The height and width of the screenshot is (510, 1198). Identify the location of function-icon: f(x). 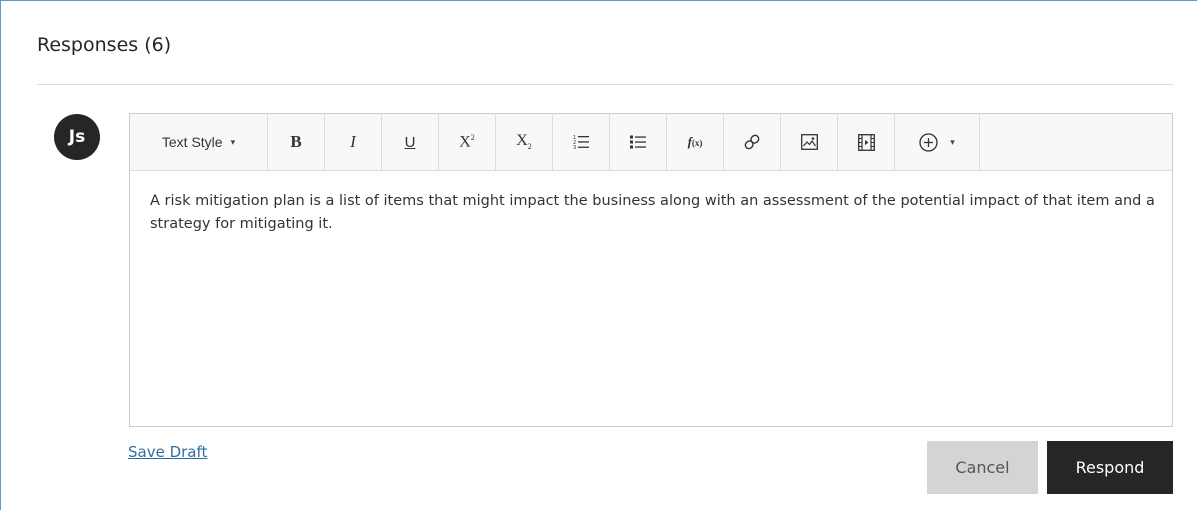
(695, 141).